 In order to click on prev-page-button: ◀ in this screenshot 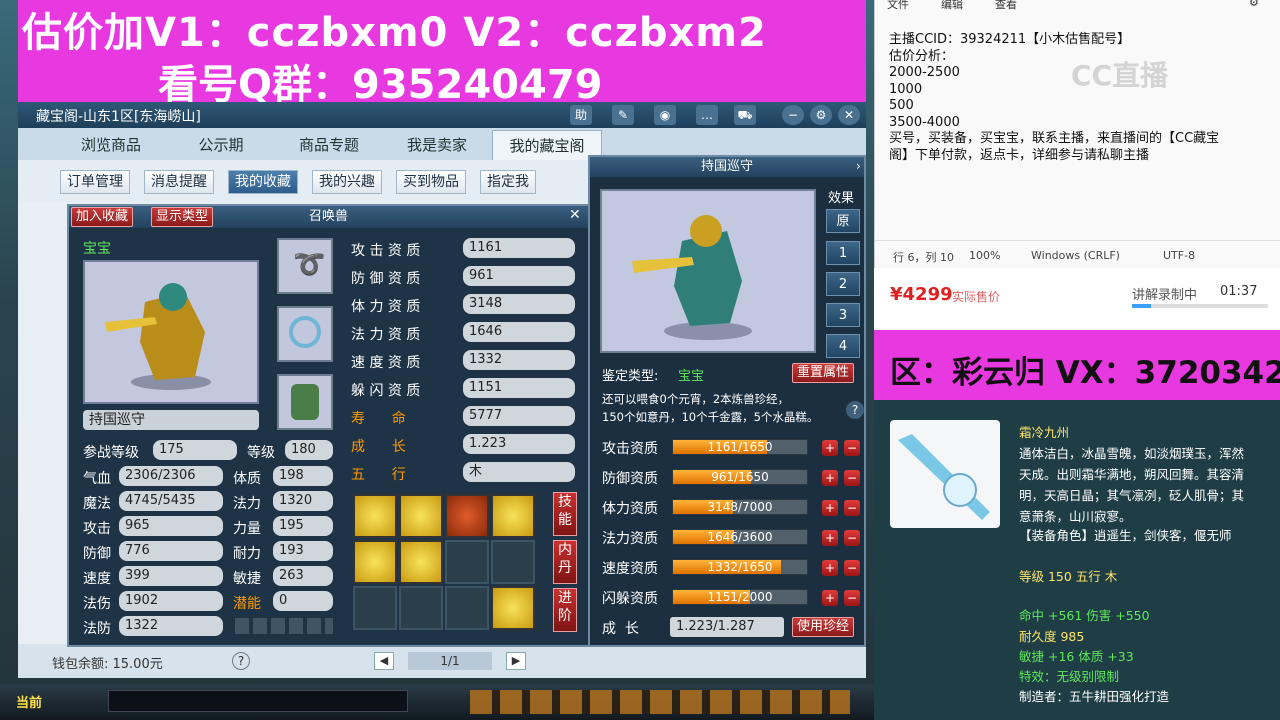, I will do `click(384, 661)`.